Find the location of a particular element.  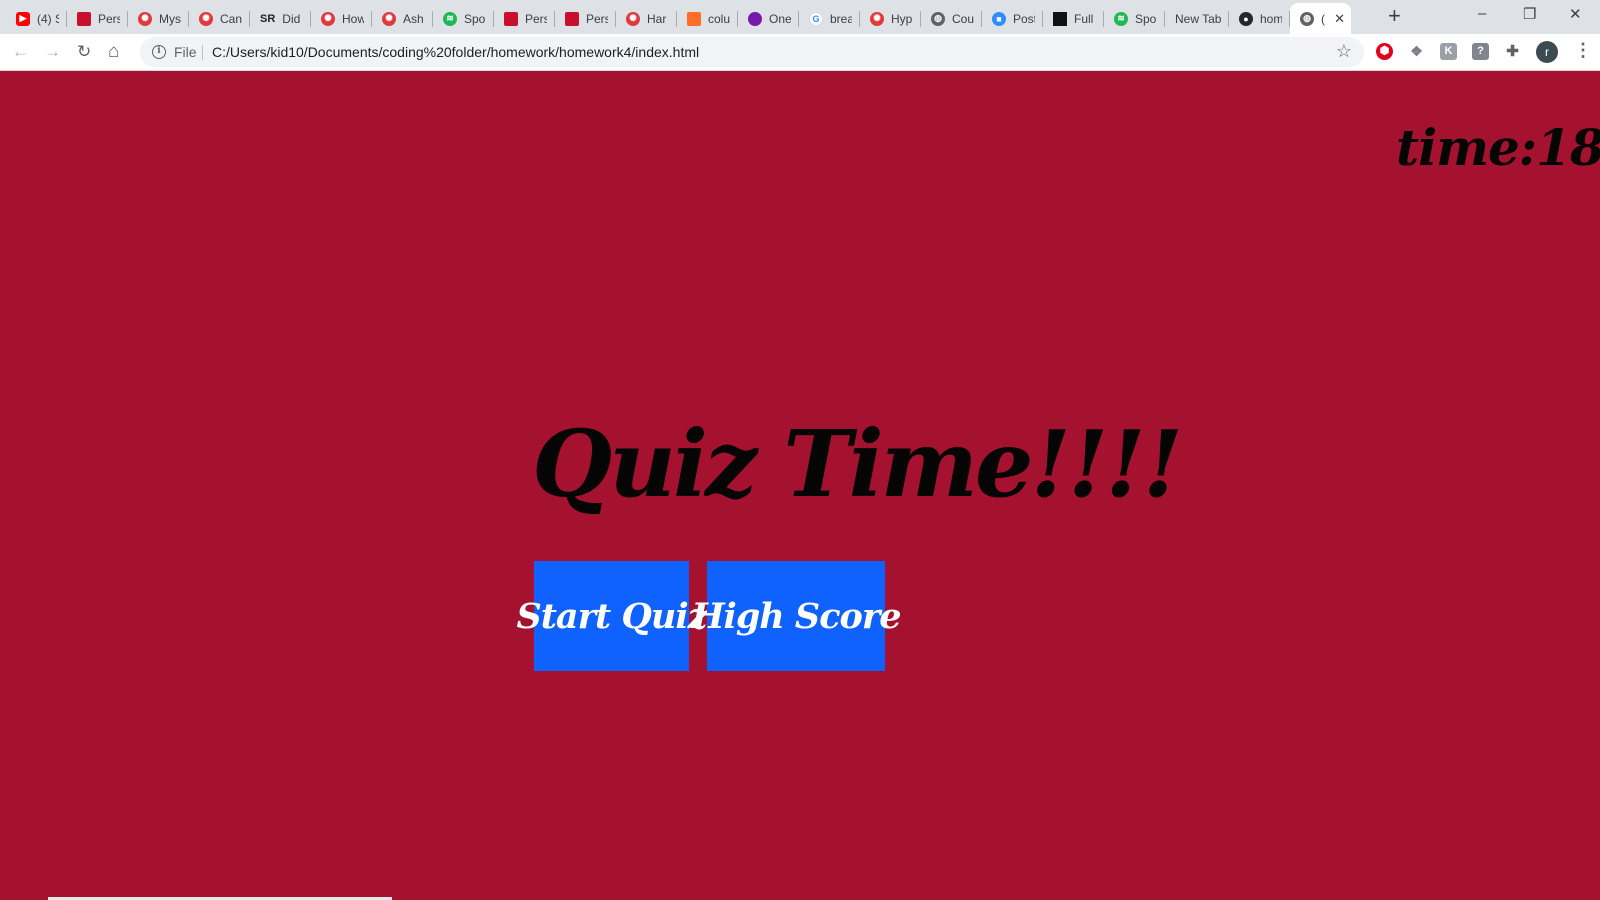

divider is located at coordinates (202, 52).